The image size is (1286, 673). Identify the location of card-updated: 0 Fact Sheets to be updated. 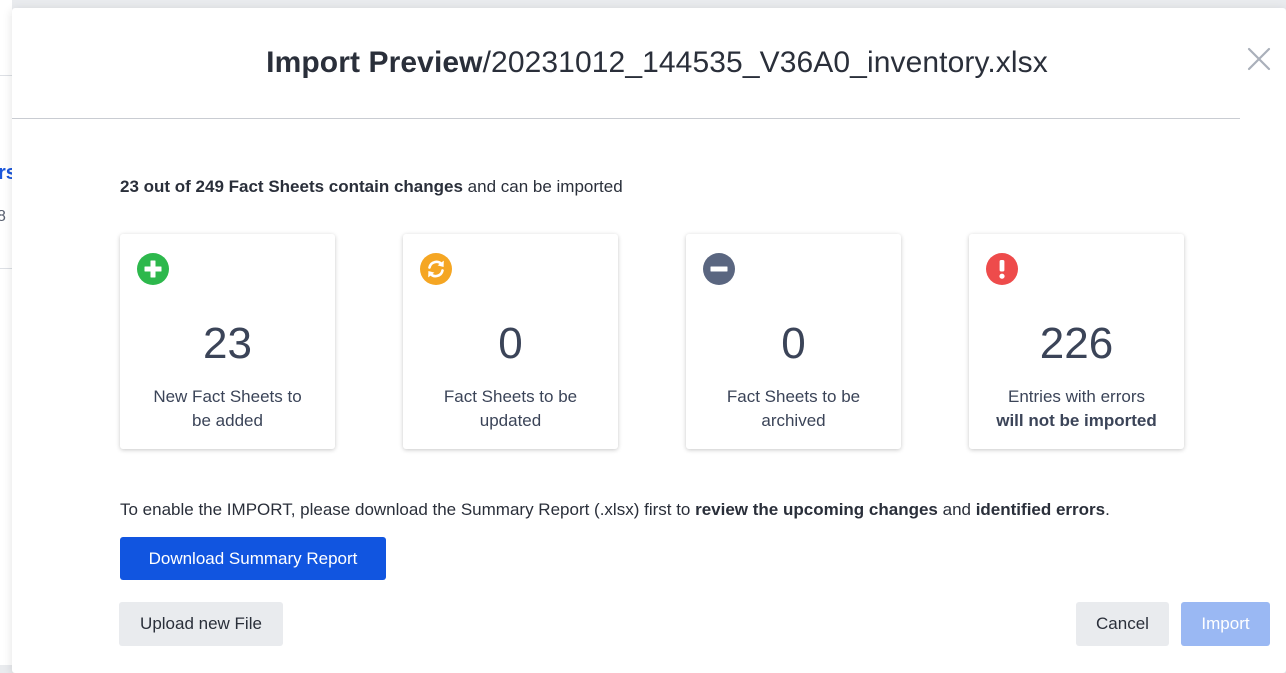
(510, 341).